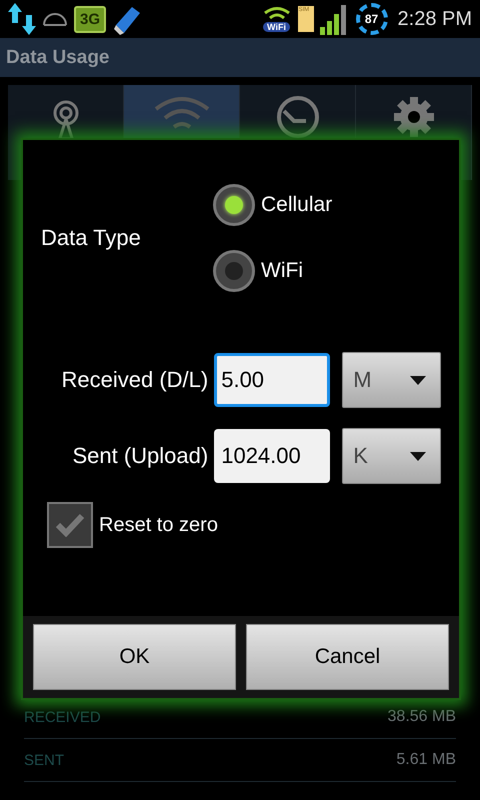 This screenshot has width=480, height=800. Describe the element at coordinates (422, 717) in the screenshot. I see `usage-value: 38.56 MB` at that location.